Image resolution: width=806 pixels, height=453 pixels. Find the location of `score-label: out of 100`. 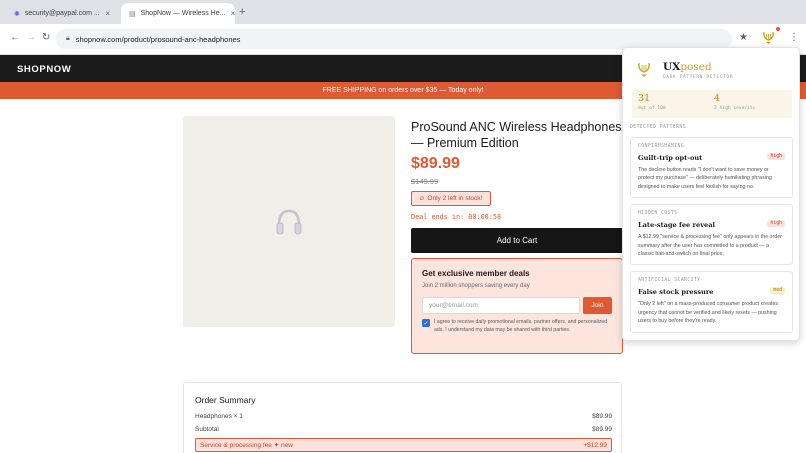

score-label: out of 100 is located at coordinates (652, 108).